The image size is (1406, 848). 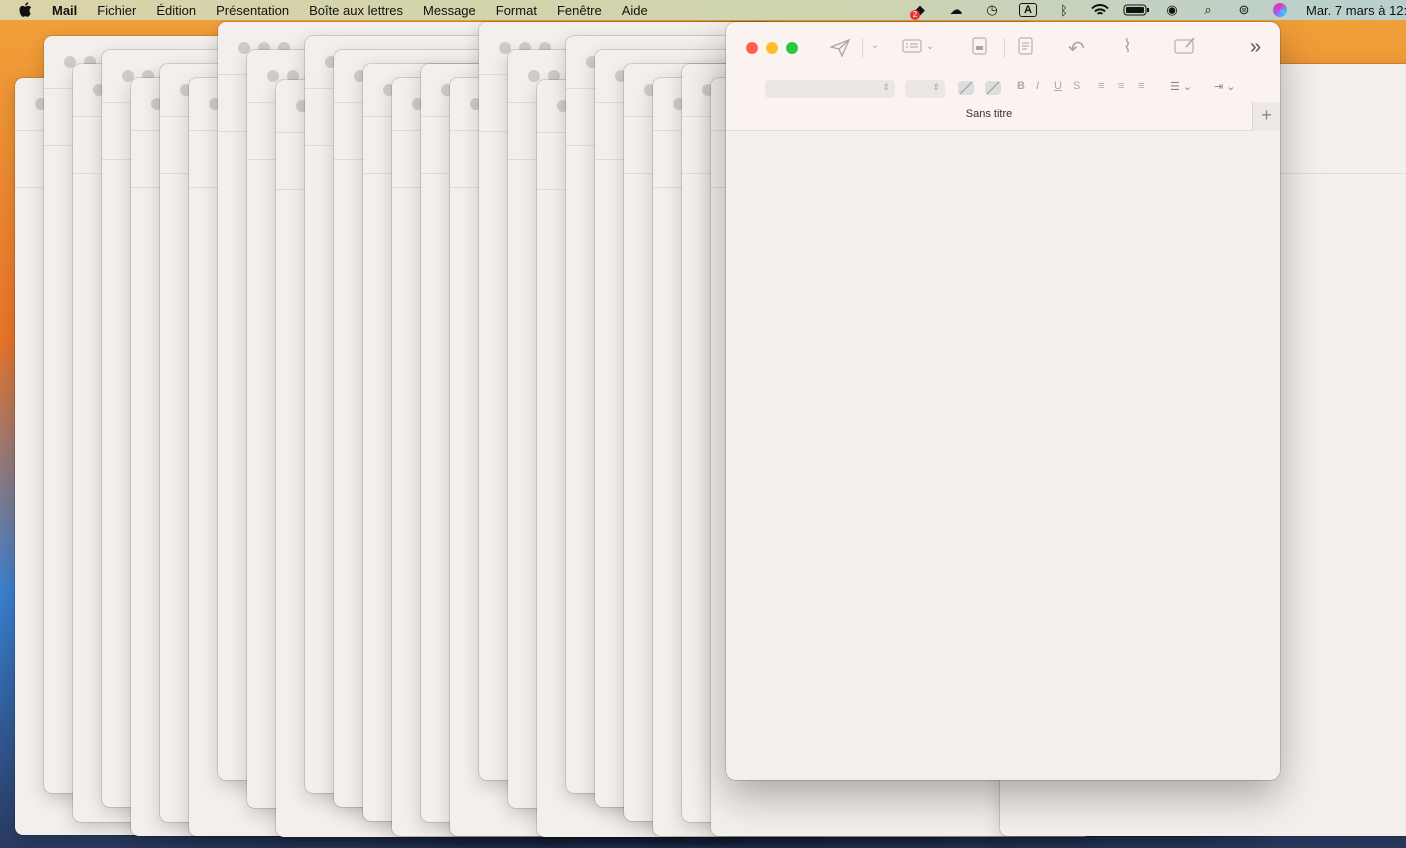 What do you see at coordinates (449, 10) in the screenshot?
I see `menu-message: Message` at bounding box center [449, 10].